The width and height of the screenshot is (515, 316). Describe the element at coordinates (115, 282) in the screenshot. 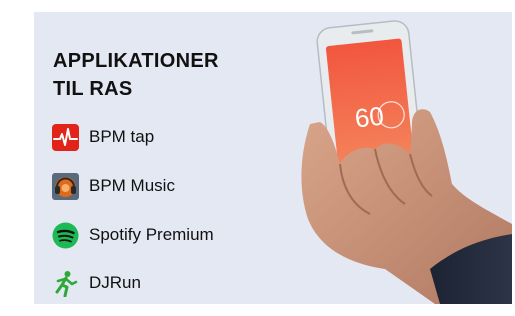

I see `app-label: DJRun` at that location.